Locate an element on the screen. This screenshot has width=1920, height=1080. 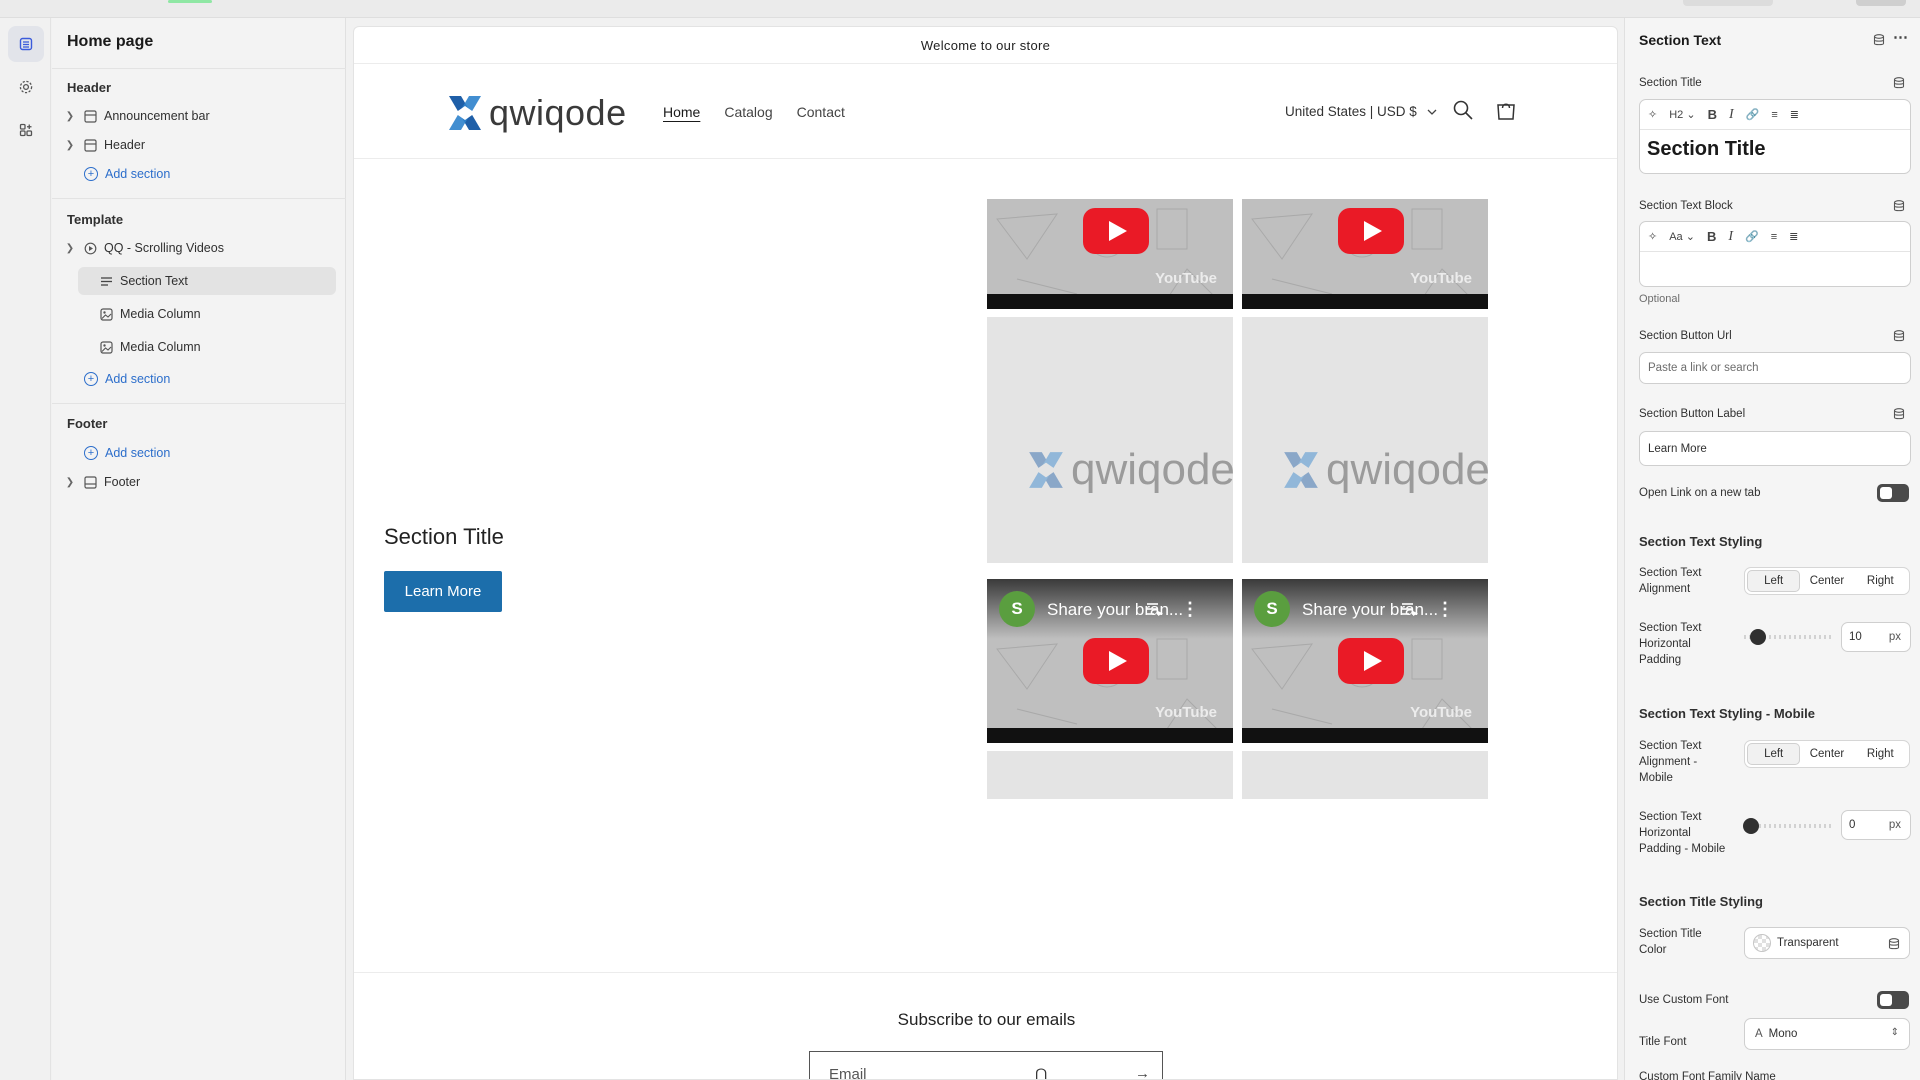
sidebar-item-section-text: Section Text is located at coordinates (207, 281).